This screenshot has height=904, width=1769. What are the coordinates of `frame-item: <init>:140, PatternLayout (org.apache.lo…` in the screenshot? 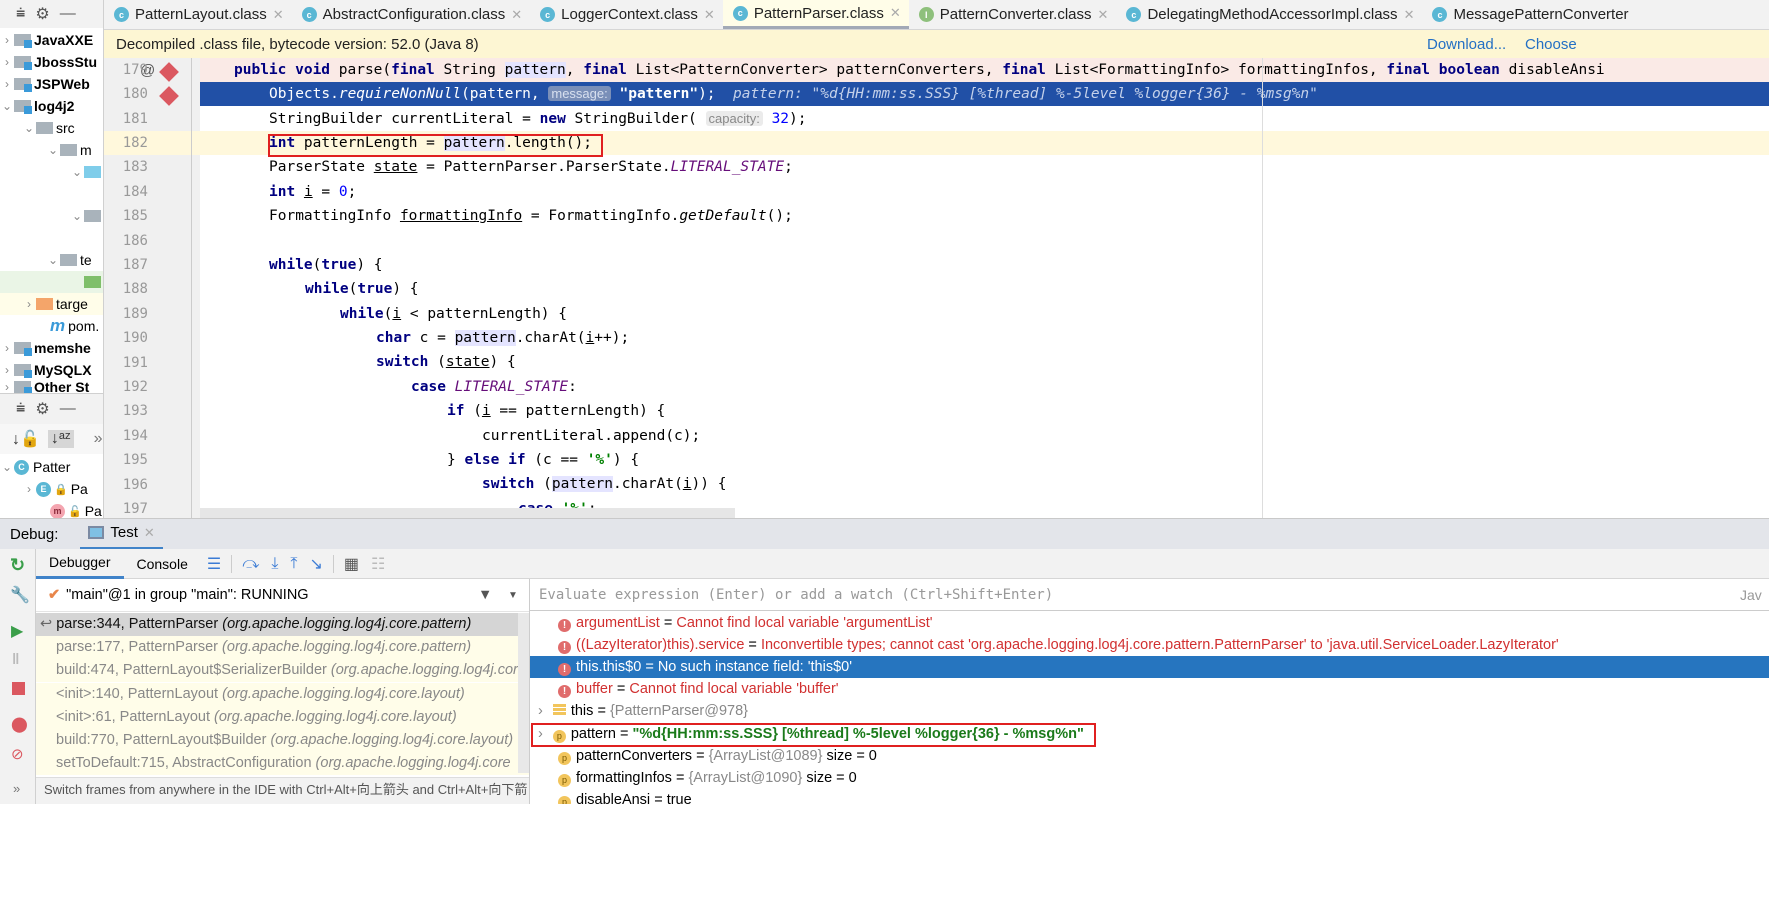 It's located at (282, 694).